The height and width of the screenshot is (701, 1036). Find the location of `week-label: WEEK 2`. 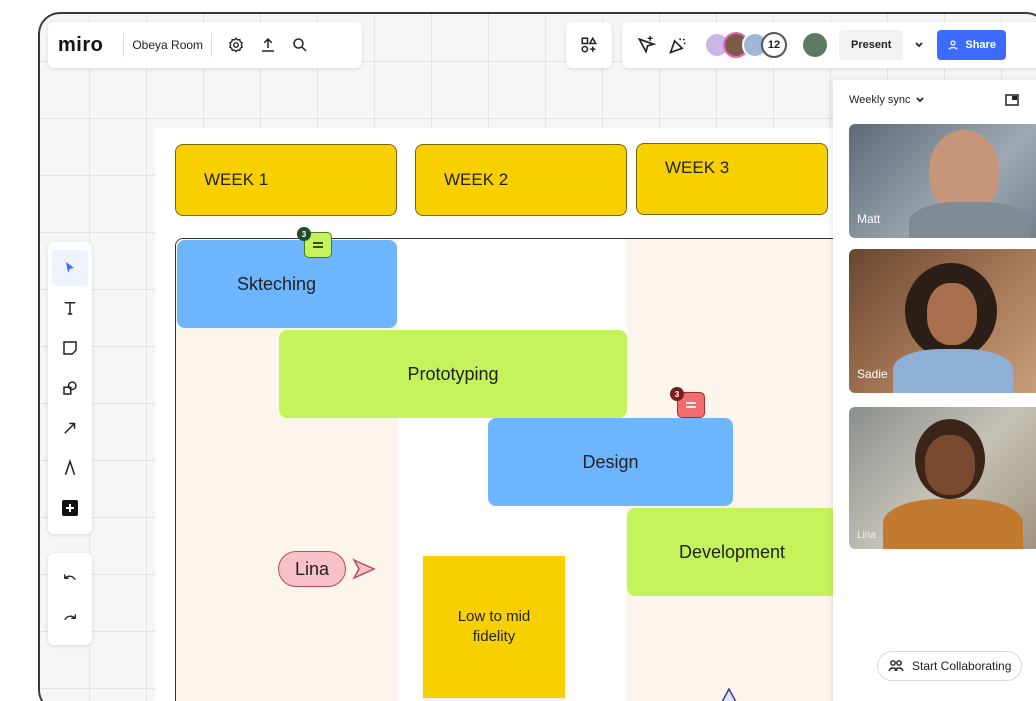

week-label: WEEK 2 is located at coordinates (476, 179).